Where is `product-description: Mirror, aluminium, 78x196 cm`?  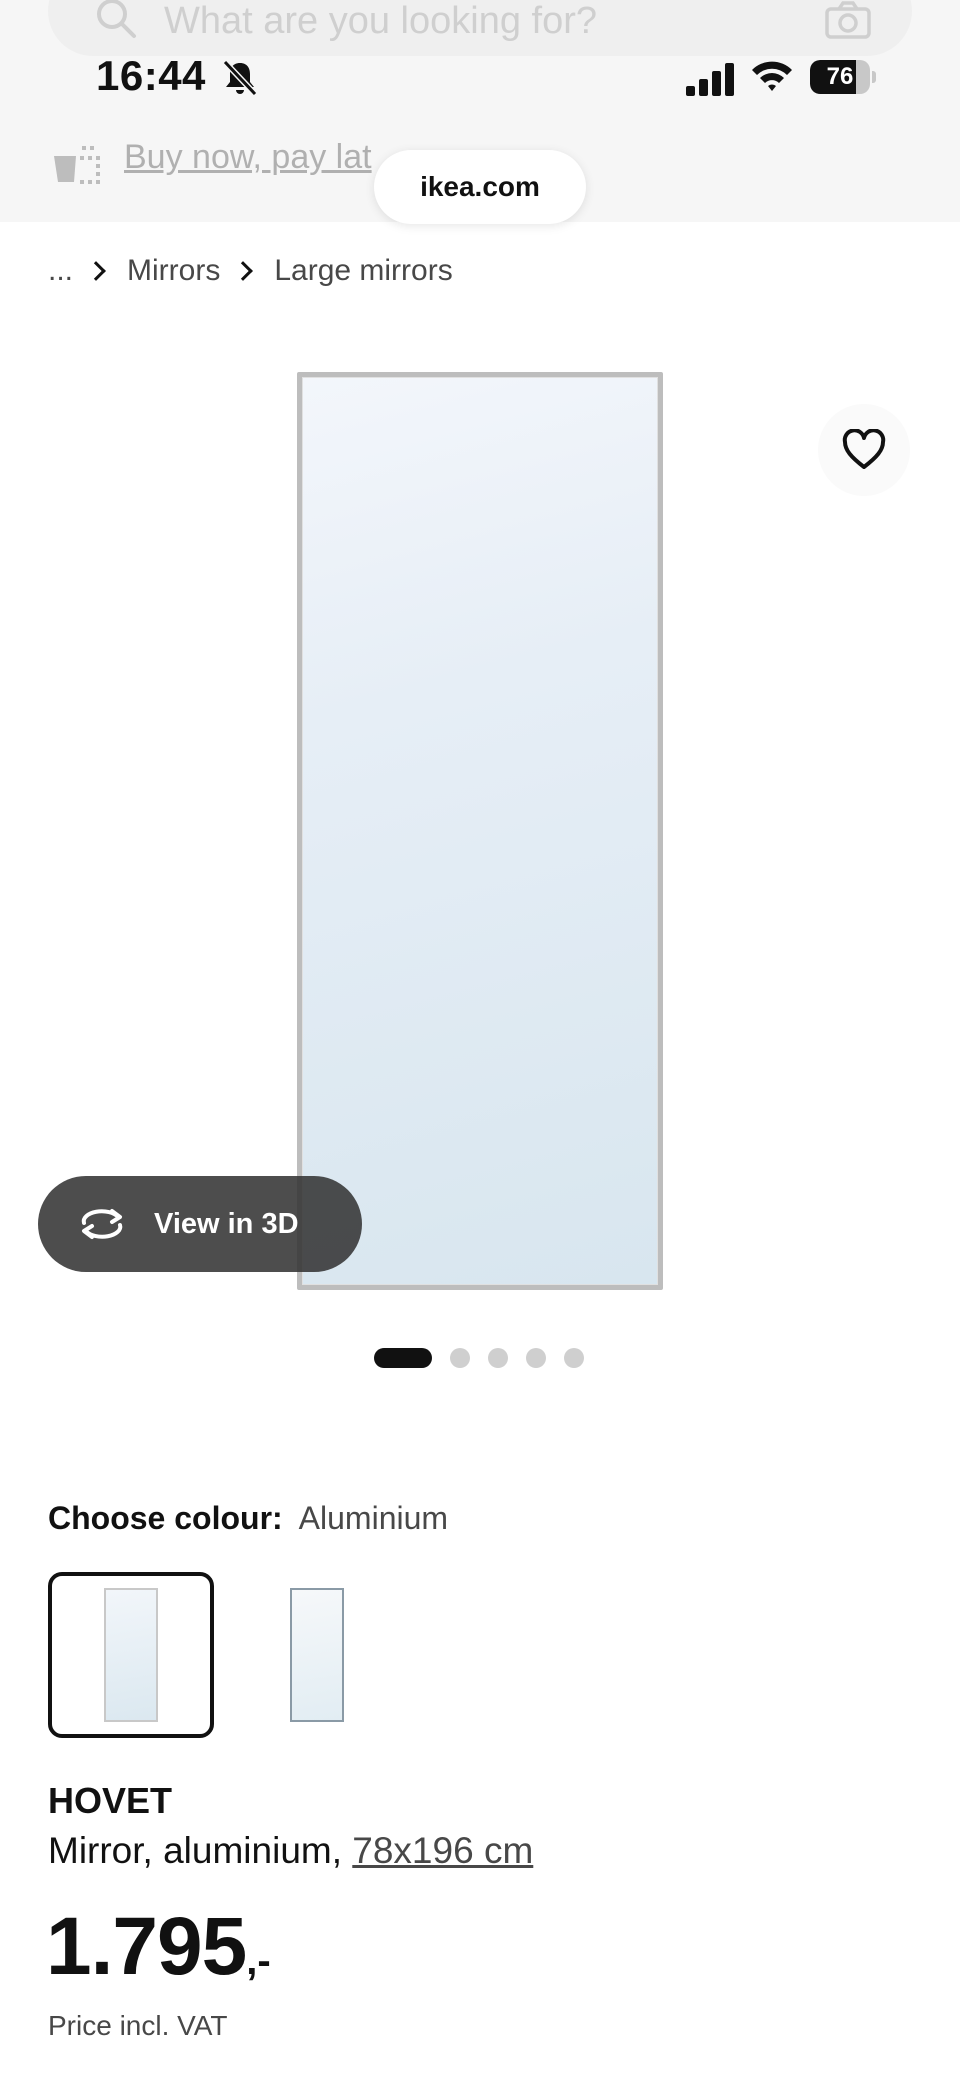 product-description: Mirror, aluminium, 78x196 cm is located at coordinates (290, 1851).